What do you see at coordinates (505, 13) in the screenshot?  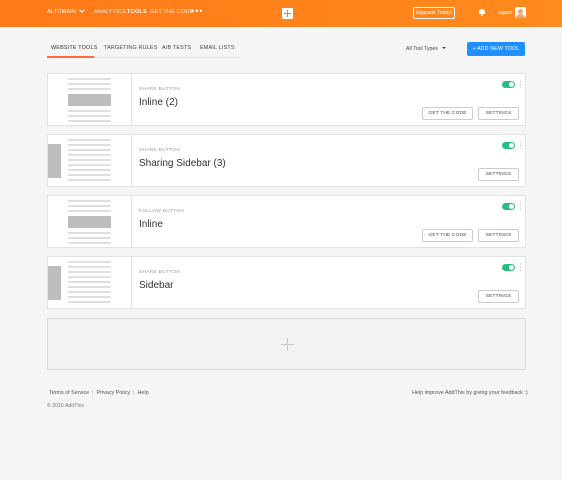 I see `username: rajash` at bounding box center [505, 13].